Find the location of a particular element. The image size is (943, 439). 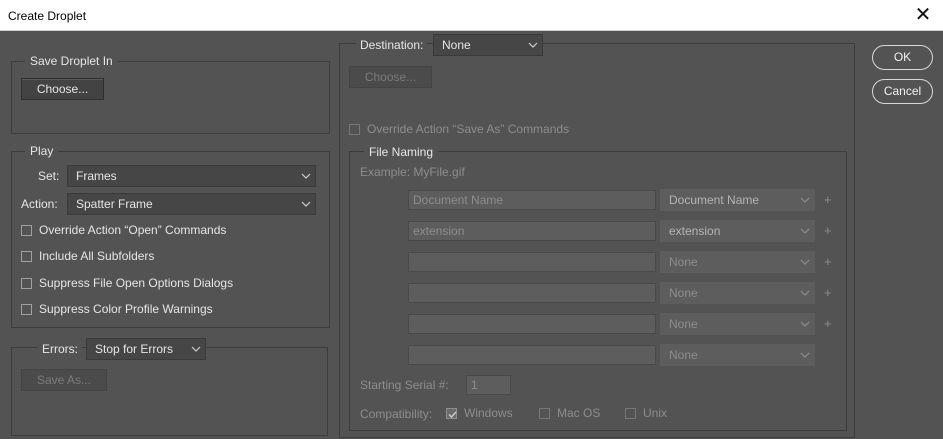

compat-windows-label: Windows is located at coordinates (488, 413).